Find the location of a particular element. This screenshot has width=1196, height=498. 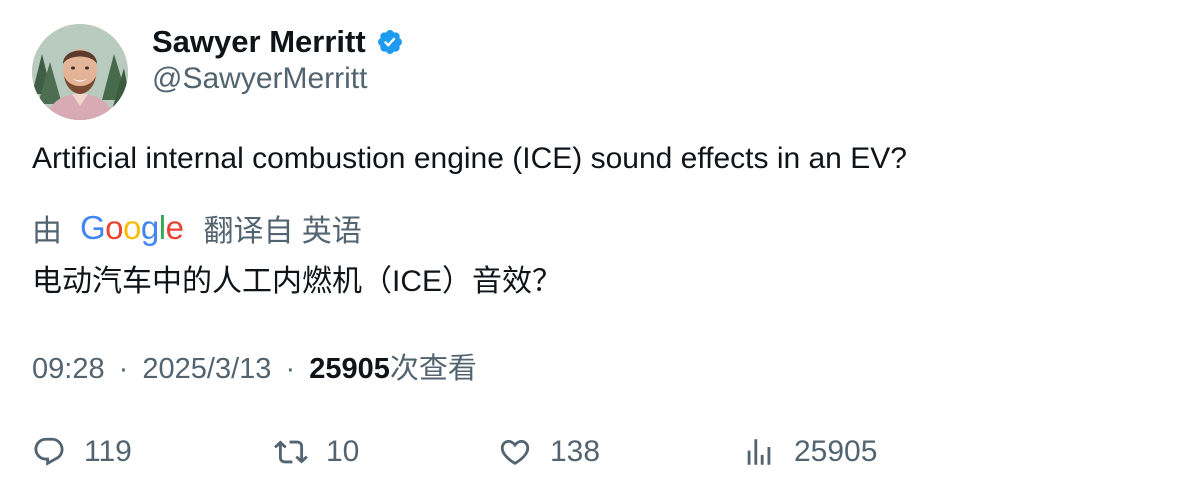

like-button: 138 is located at coordinates (549, 452).